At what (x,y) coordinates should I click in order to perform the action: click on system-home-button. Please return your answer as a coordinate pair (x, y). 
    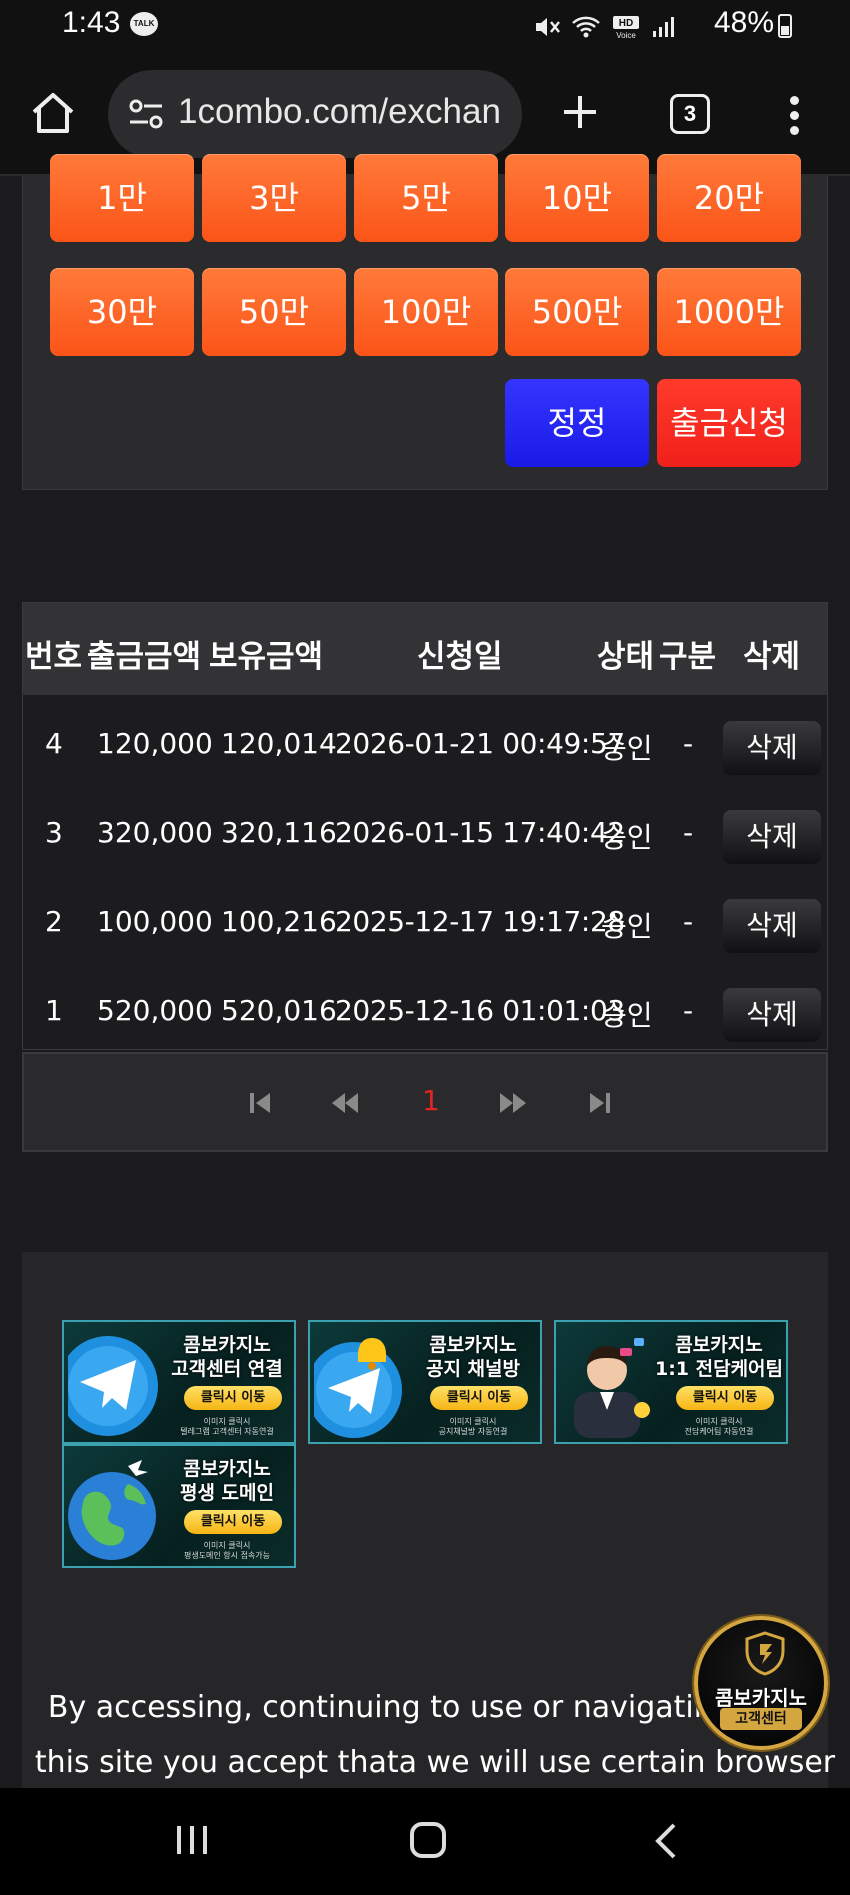
    Looking at the image, I should click on (428, 1840).